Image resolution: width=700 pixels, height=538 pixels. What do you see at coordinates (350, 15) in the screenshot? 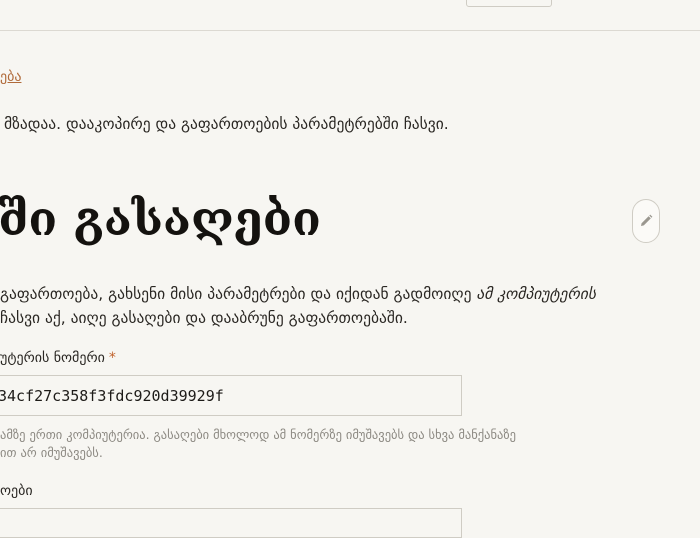
I see `top-bar` at bounding box center [350, 15].